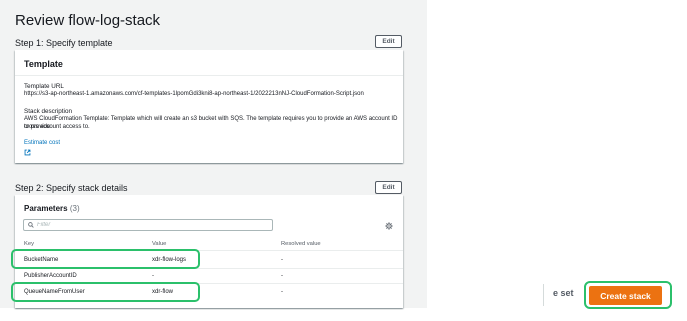 The height and width of the screenshot is (321, 687). I want to click on step1-heading: Step 1: Specify template, so click(64, 43).